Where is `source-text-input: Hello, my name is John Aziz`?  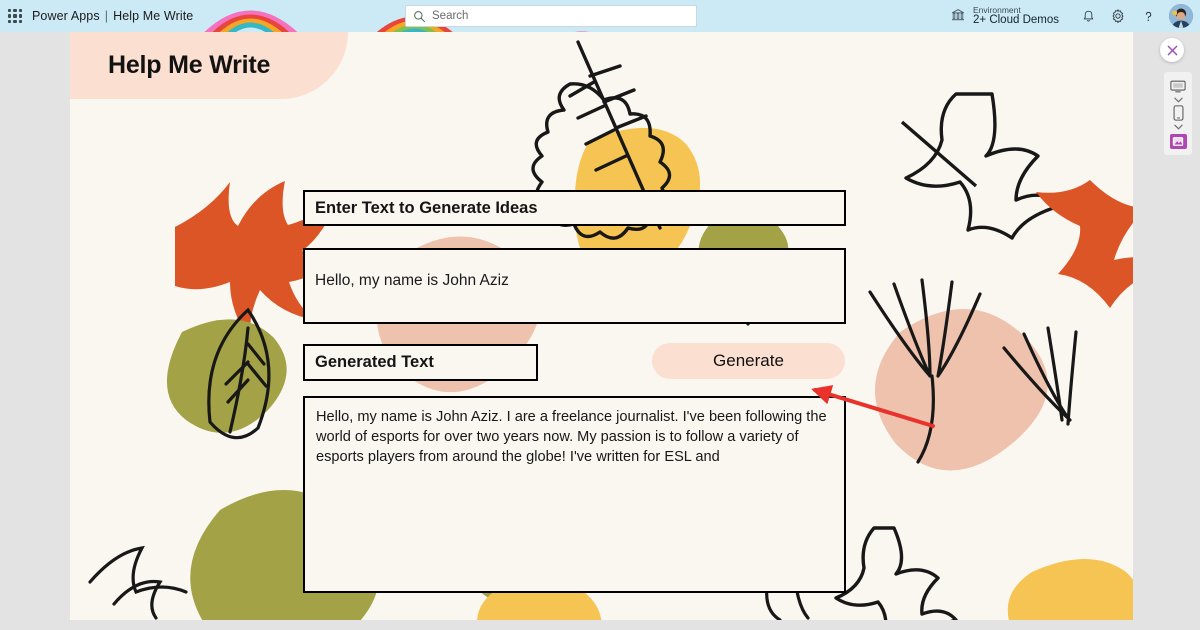 source-text-input: Hello, my name is John Aziz is located at coordinates (574, 286).